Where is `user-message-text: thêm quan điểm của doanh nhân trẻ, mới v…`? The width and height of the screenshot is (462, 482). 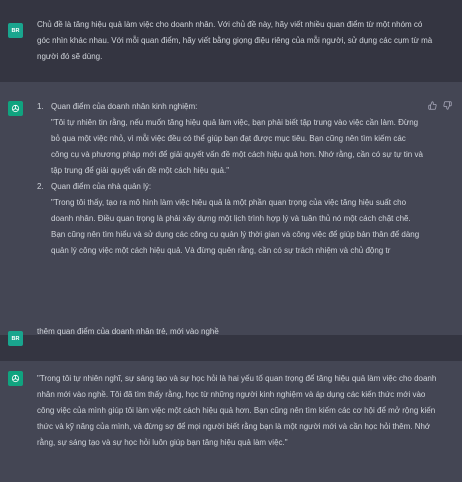 user-message-text: thêm quan điểm của doanh nhân trẻ, mới v… is located at coordinates (237, 332).